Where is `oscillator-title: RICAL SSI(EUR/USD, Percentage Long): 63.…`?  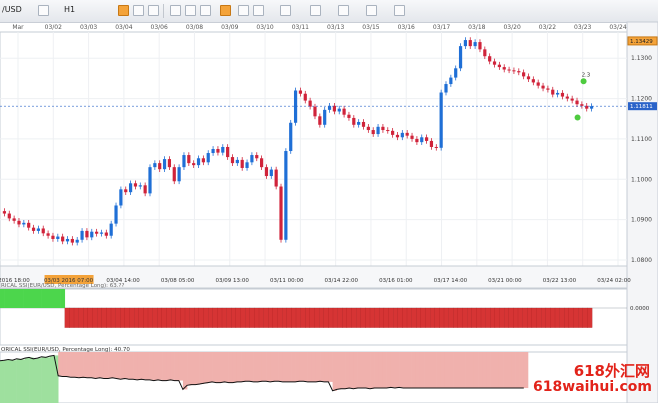
oscillator-title: RICAL SSI(EUR/USD, Percentage Long): 63.… is located at coordinates (62, 286).